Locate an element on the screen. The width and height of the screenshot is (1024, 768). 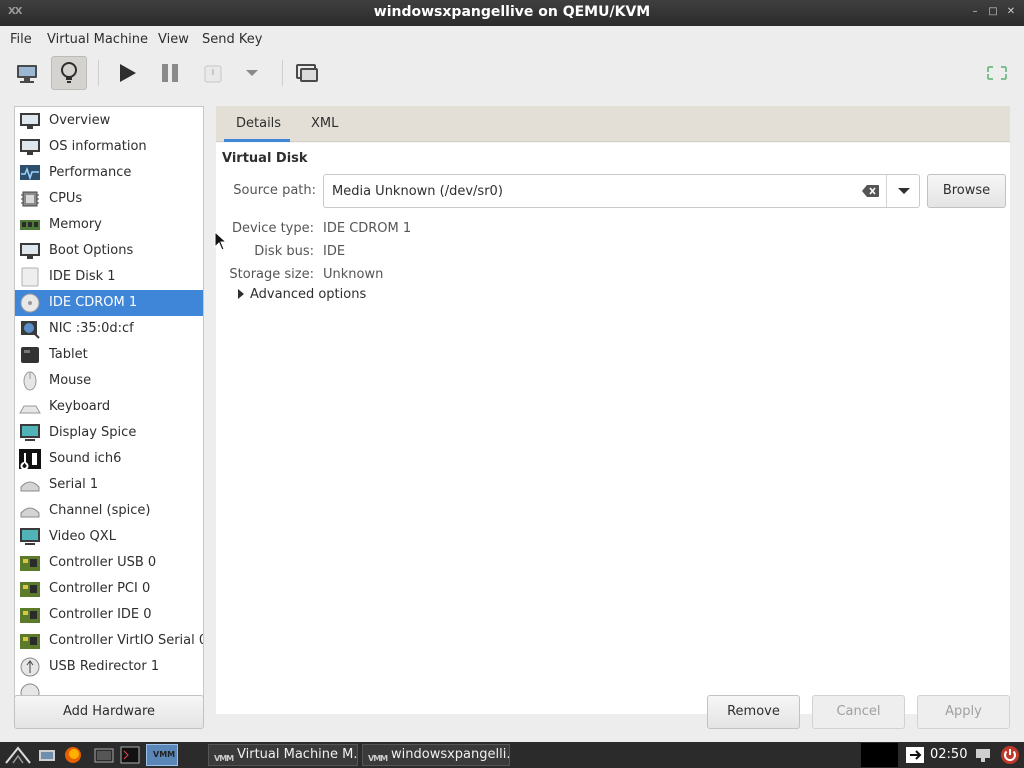
sidebar-item-video-qxl: Video QXL is located at coordinates (109, 537).